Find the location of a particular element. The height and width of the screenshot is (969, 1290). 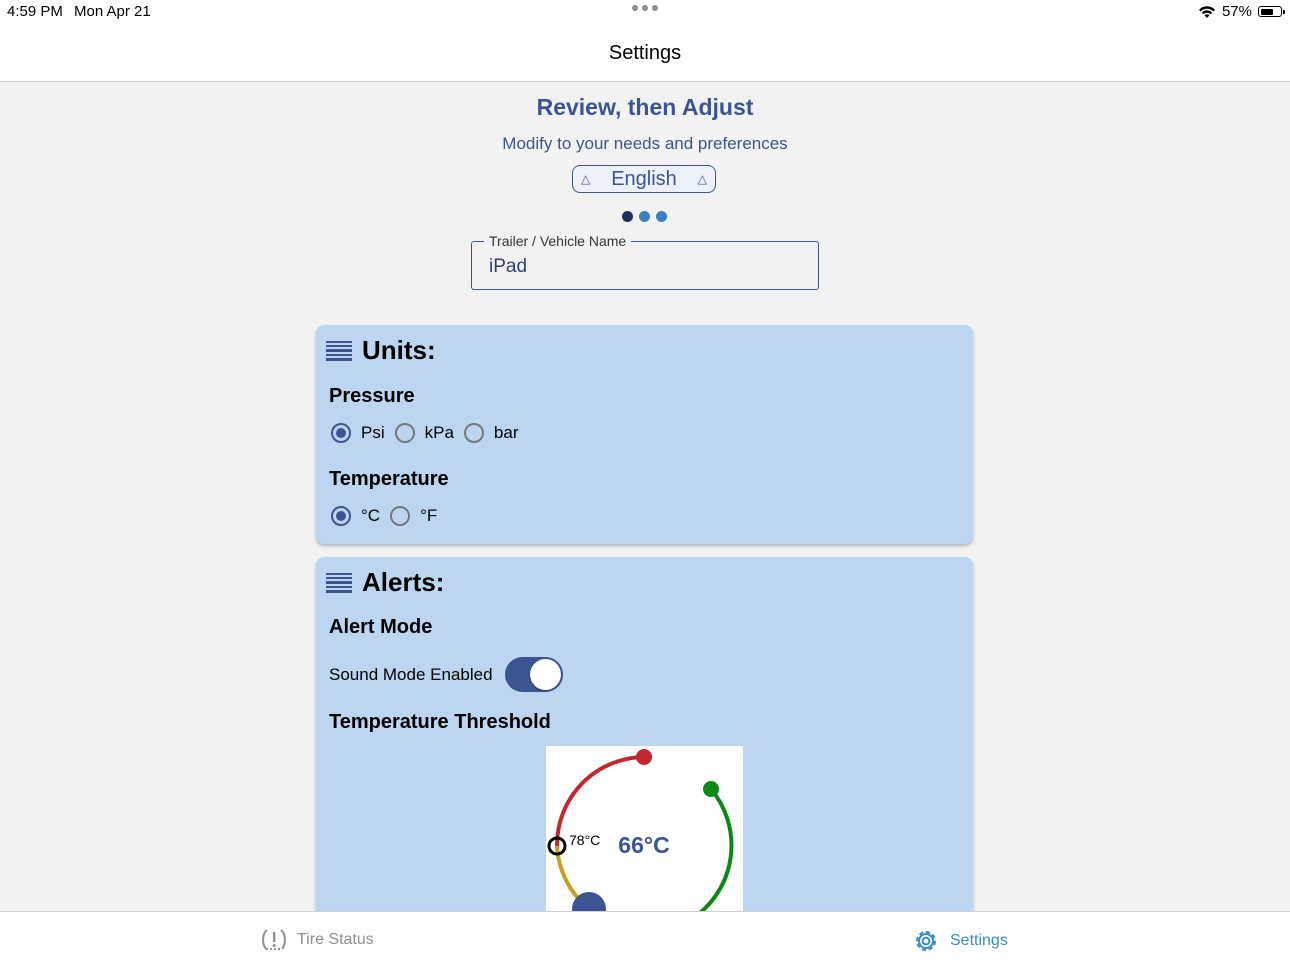

pressure-radio-group: Psi kPa bar is located at coordinates (430, 433).